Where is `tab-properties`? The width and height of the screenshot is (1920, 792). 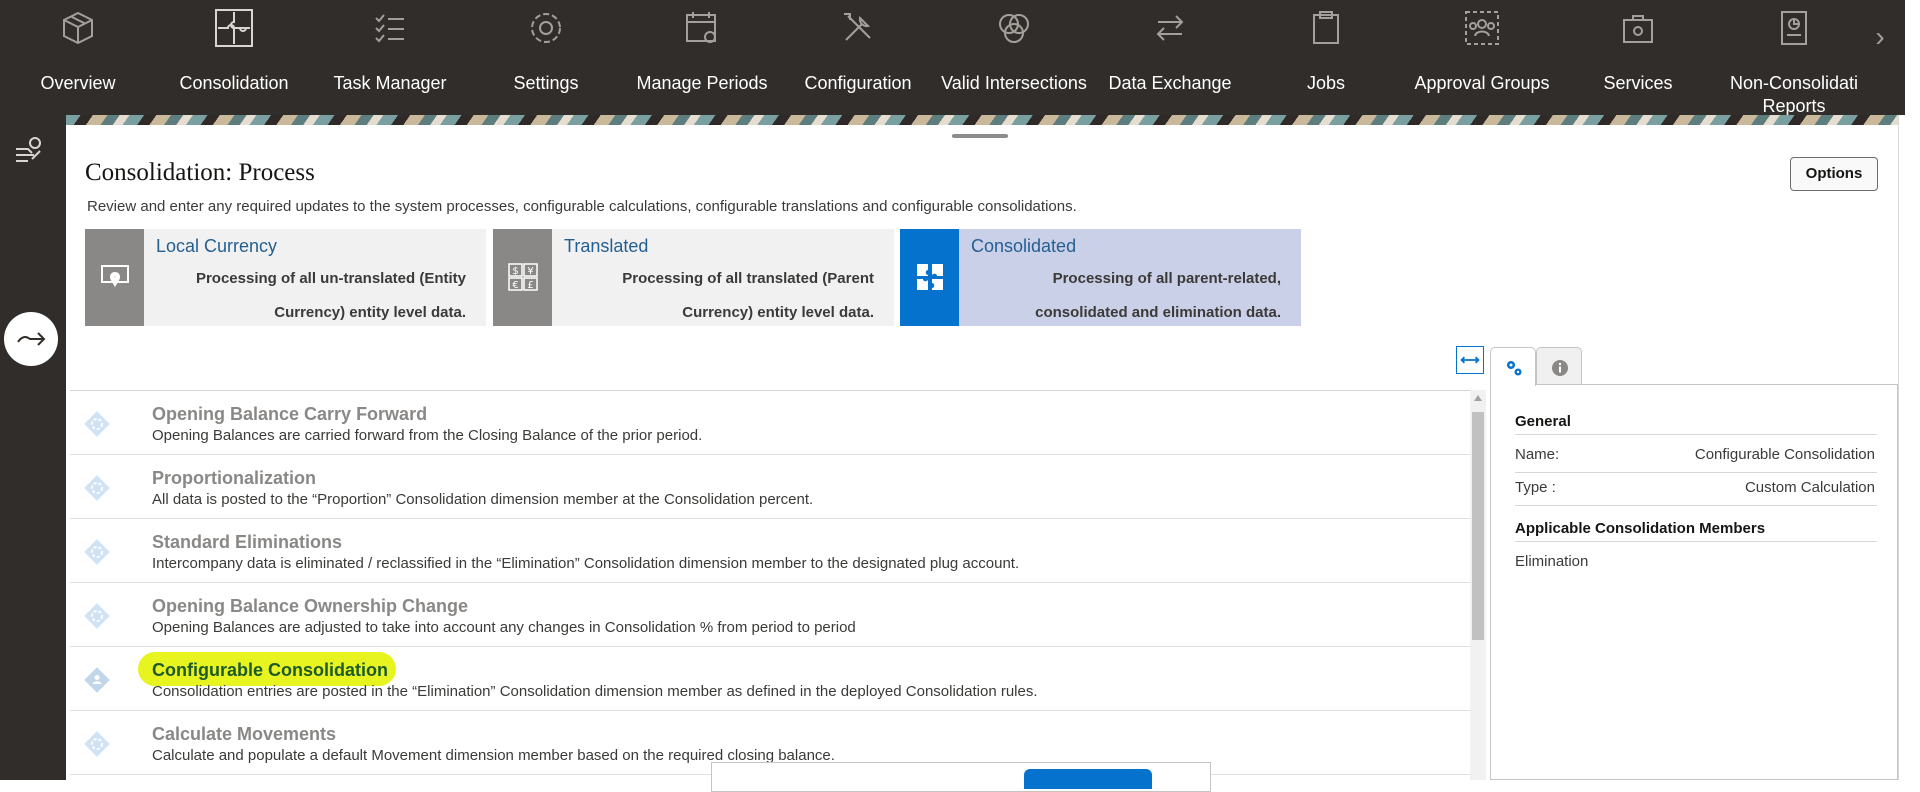
tab-properties is located at coordinates (1513, 366).